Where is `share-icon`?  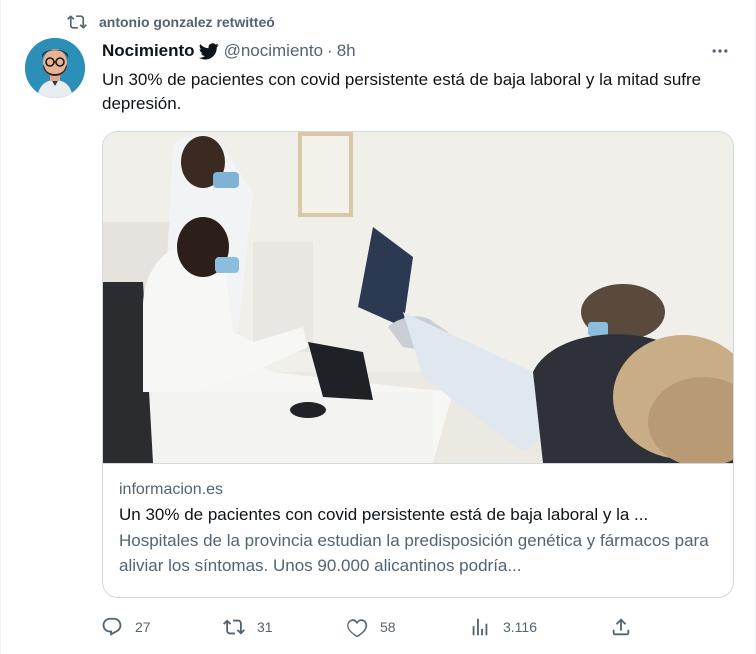
share-icon is located at coordinates (621, 627).